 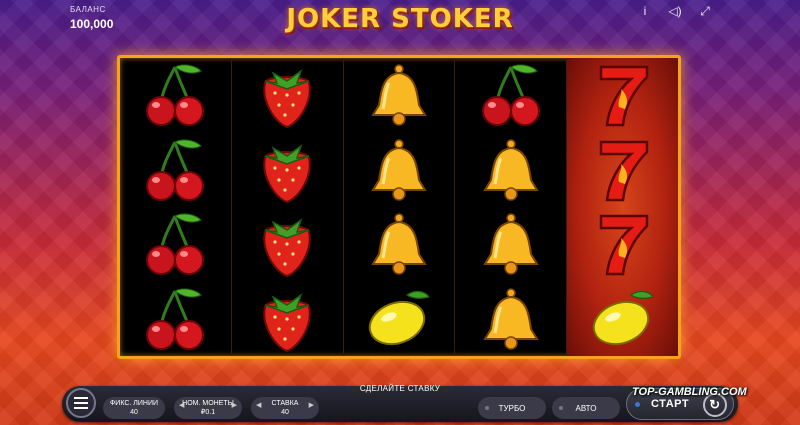 I want to click on bet-increase-icon: ▶, so click(x=311, y=405).